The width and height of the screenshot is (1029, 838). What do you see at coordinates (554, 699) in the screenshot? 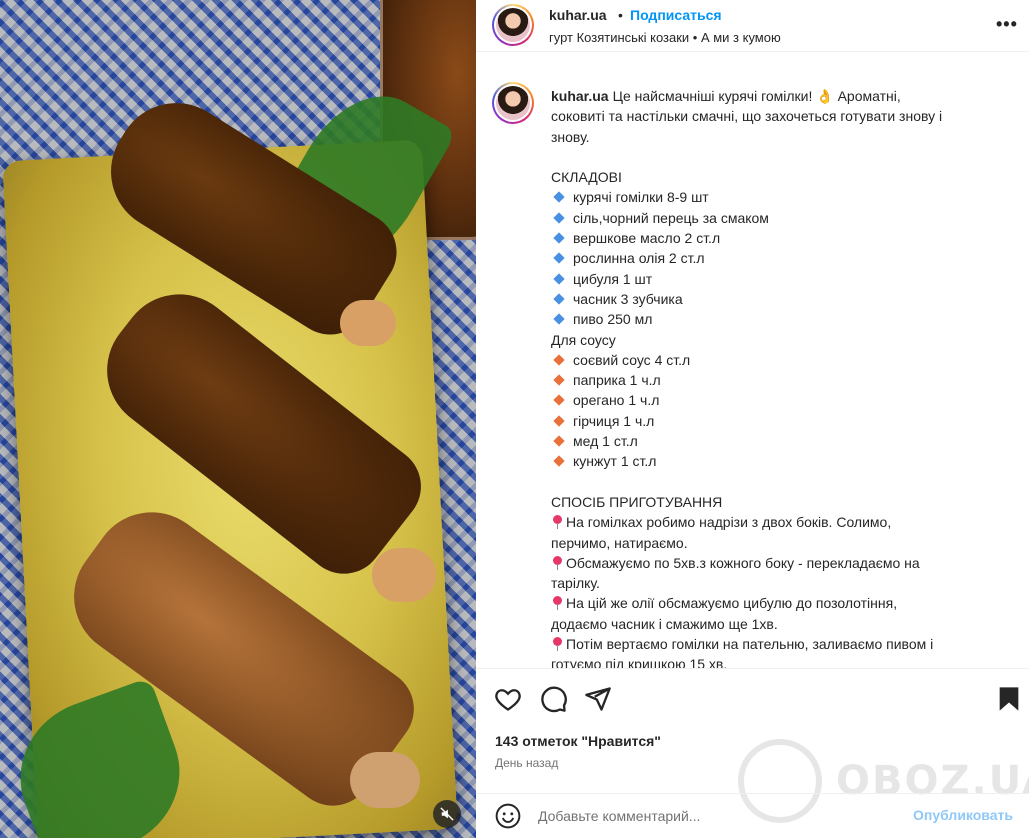
I see `comment-icon` at bounding box center [554, 699].